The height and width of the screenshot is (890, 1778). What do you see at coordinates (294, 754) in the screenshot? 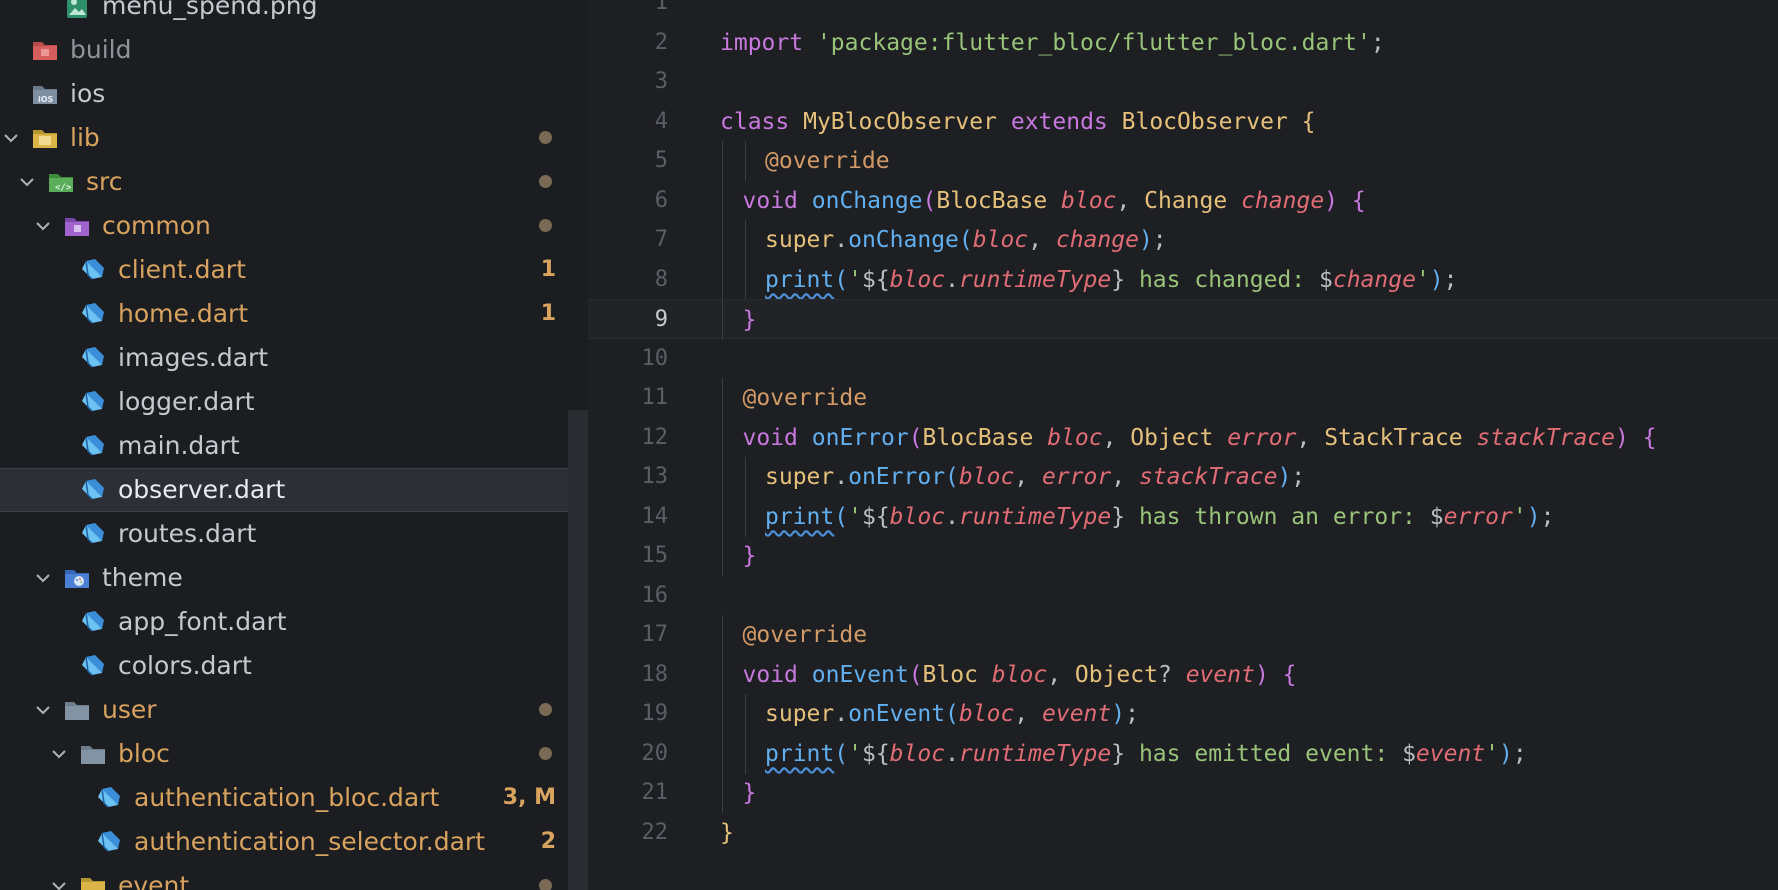
I see `tree-item: bloc` at bounding box center [294, 754].